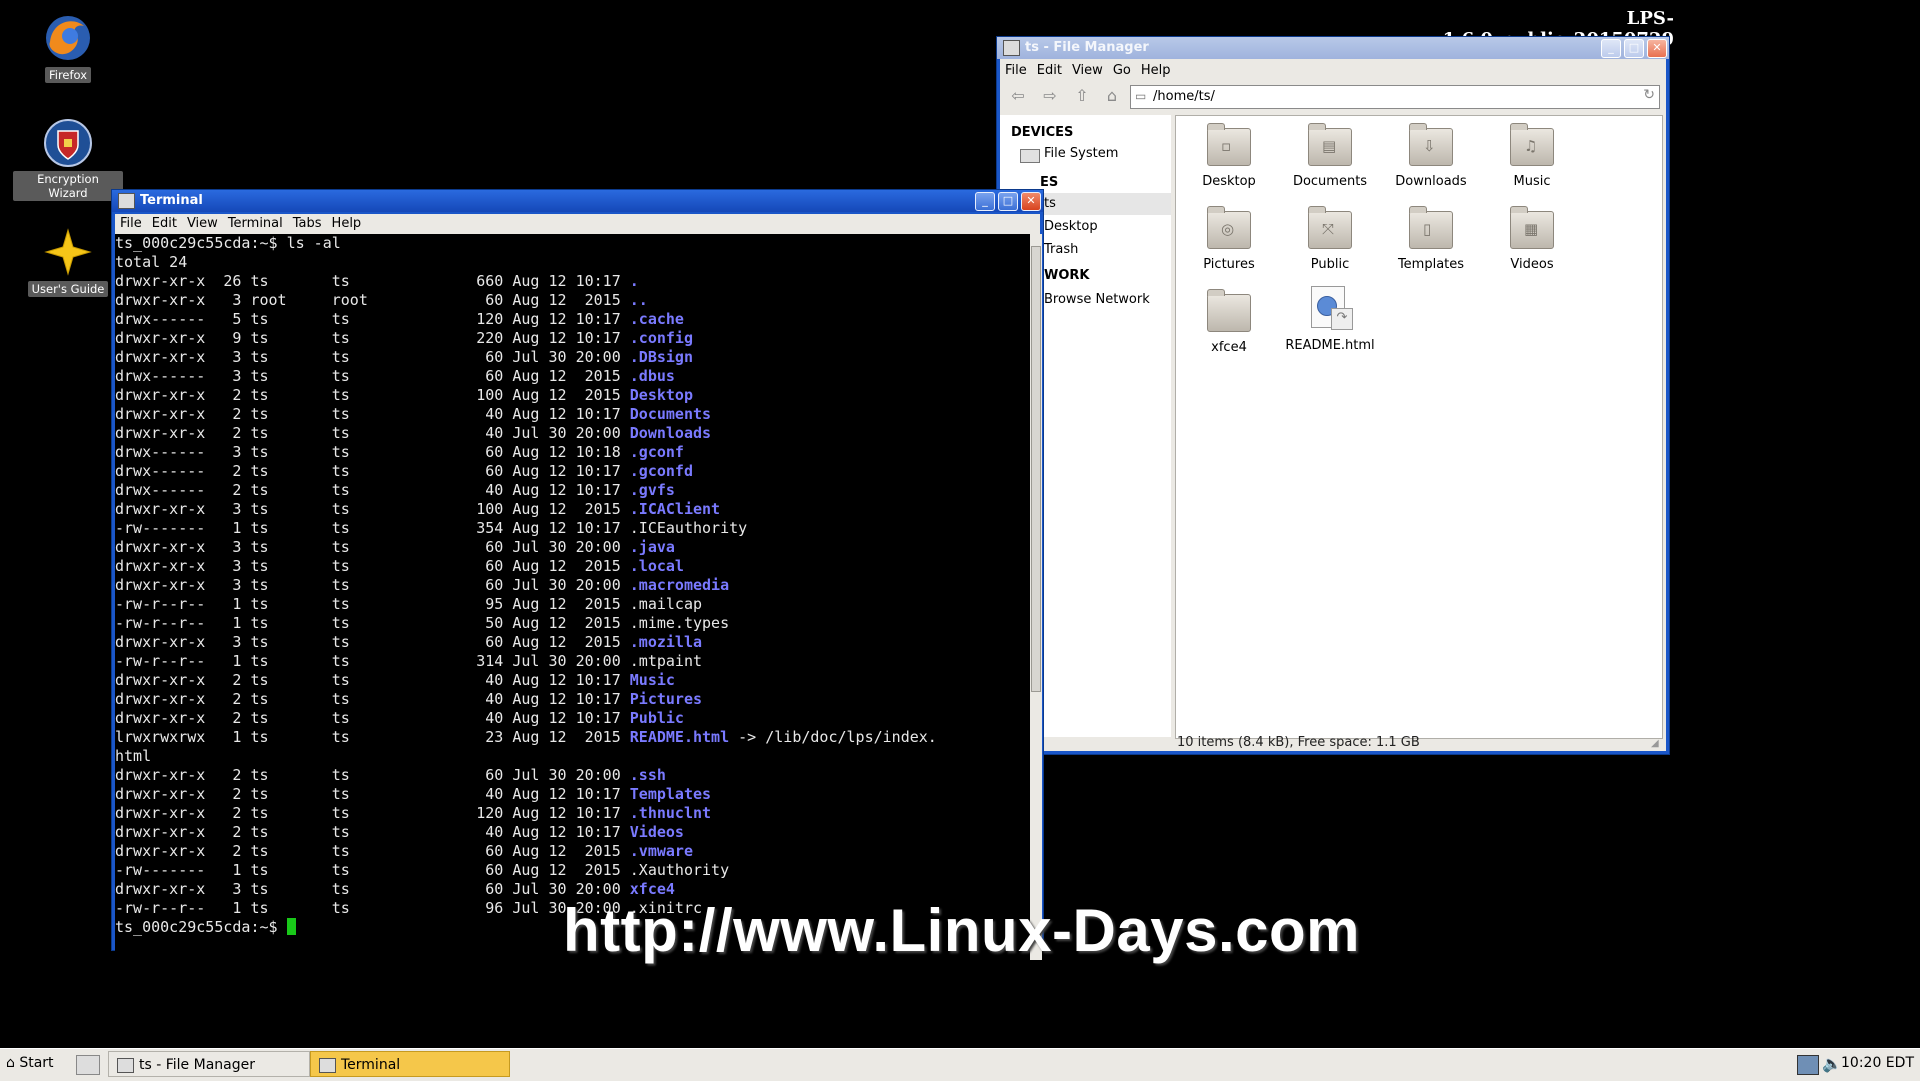 The image size is (1920, 1081). What do you see at coordinates (209, 1064) in the screenshot?
I see `task-file-manager: ts - File Manager` at bounding box center [209, 1064].